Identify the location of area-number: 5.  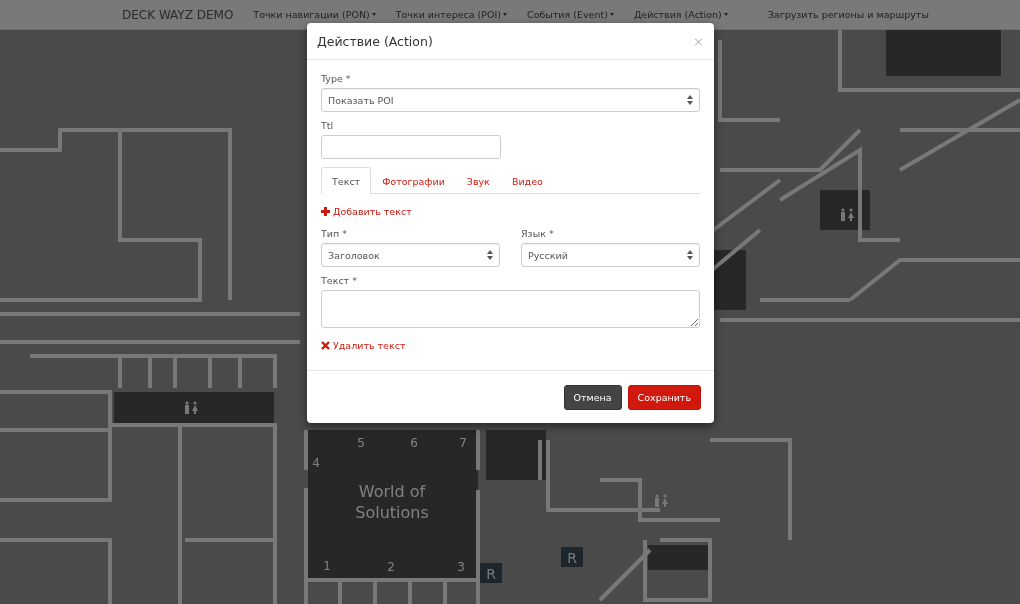
(361, 443).